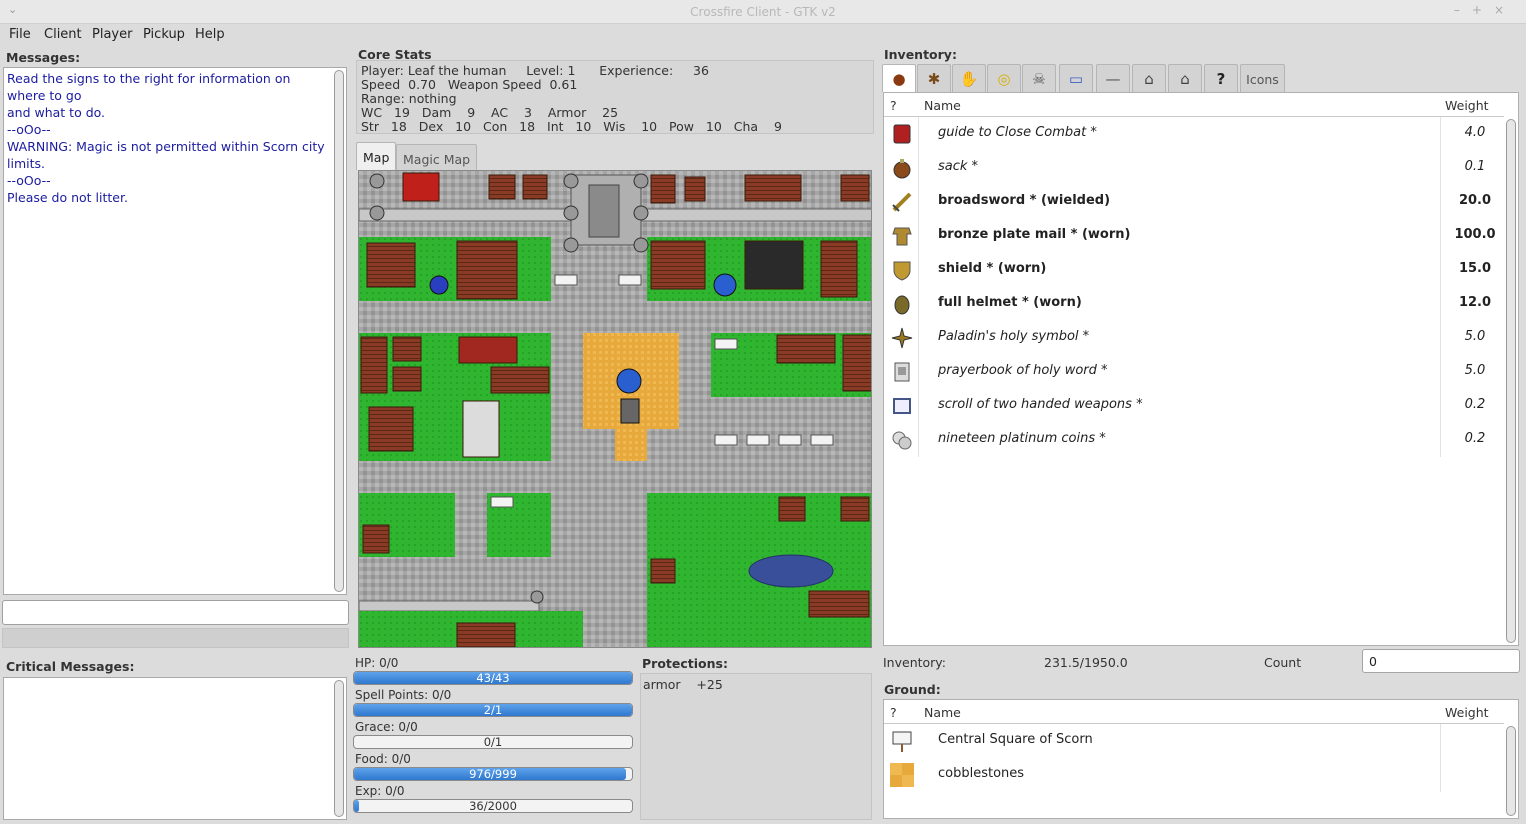  I want to click on menu-help: Help, so click(210, 34).